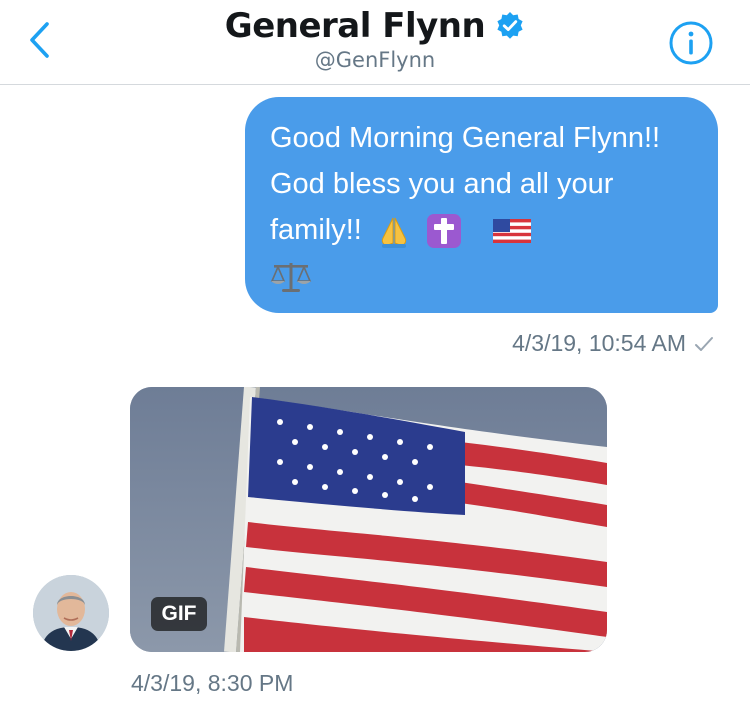  I want to click on checkmark-icon, so click(704, 343).